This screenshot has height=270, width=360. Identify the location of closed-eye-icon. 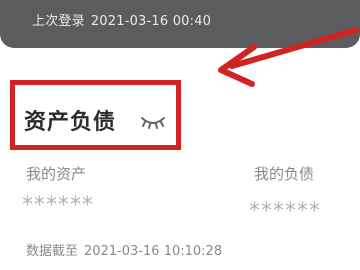
(153, 123).